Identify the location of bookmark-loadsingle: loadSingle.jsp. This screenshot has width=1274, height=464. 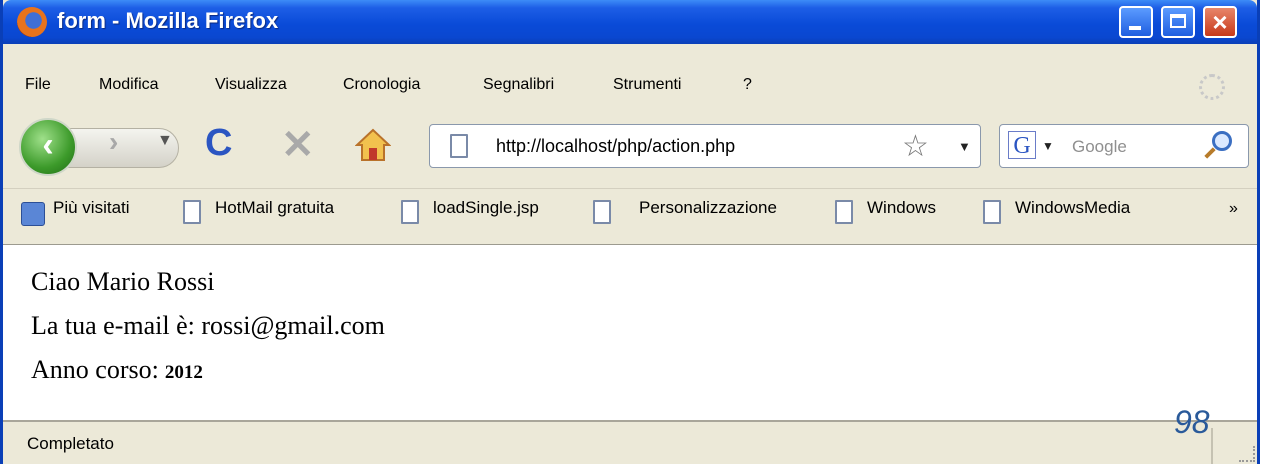
(486, 208).